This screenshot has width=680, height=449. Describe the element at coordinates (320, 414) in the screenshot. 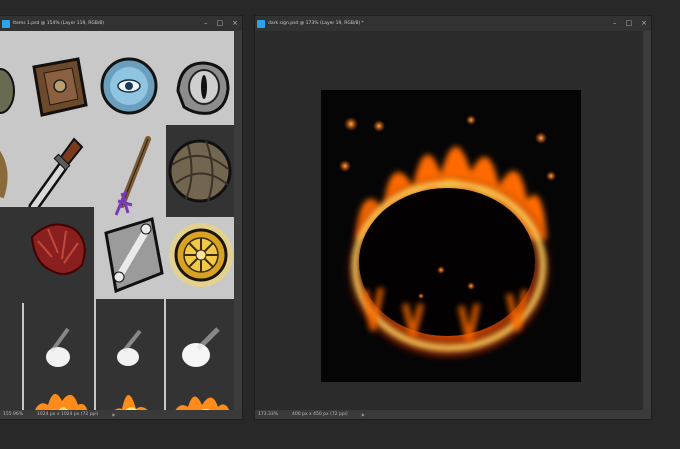

I see `document-size: 400 px x 450 px (72 ppi)` at that location.